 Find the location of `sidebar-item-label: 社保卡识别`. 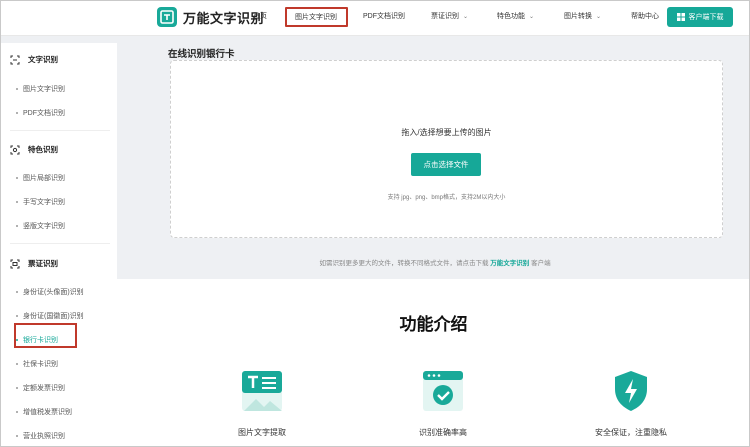

sidebar-item-label: 社保卡识别 is located at coordinates (40, 364).